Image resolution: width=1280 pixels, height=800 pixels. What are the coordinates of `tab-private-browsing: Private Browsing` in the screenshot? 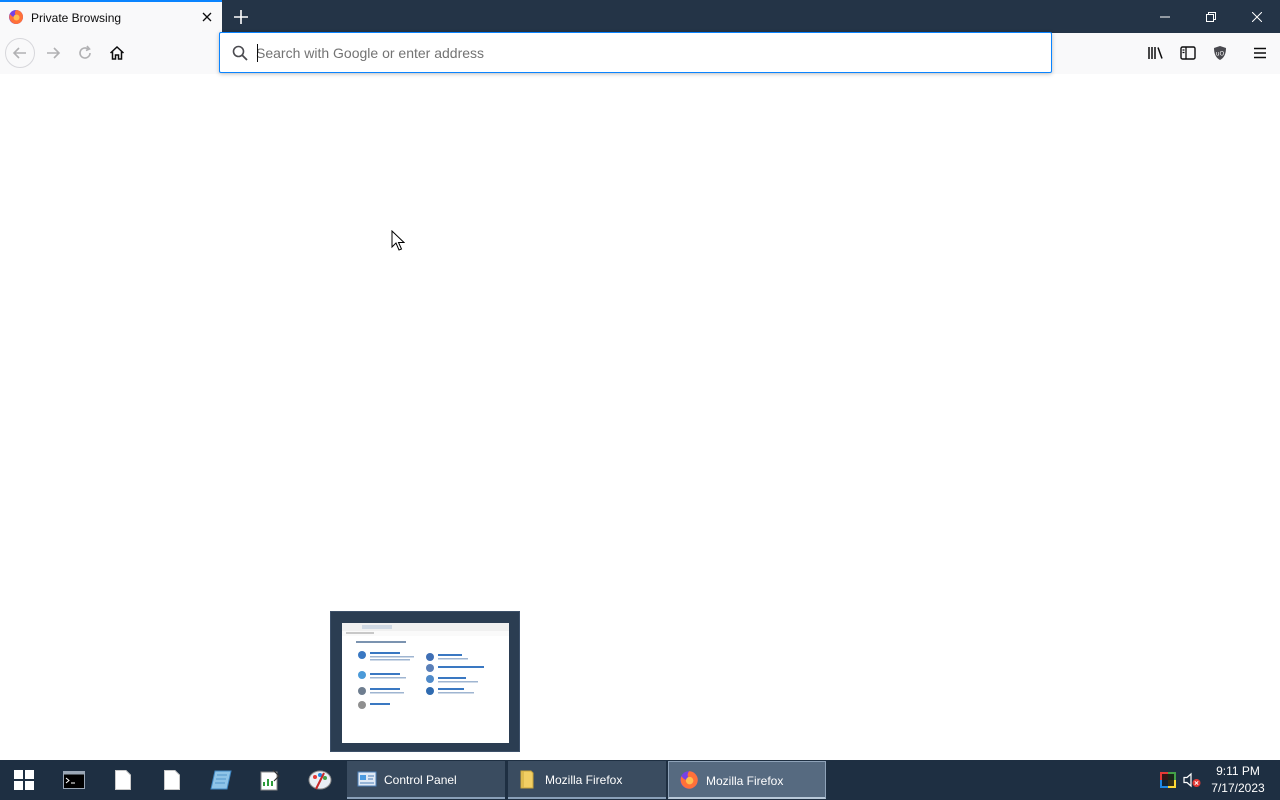 It's located at (111, 16).